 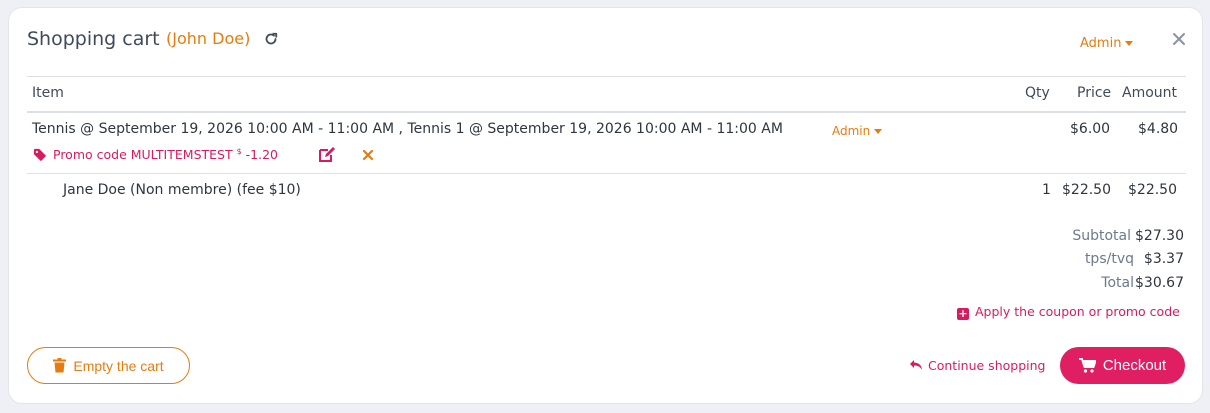 What do you see at coordinates (1163, 259) in the screenshot?
I see `tax-value: $3.37` at bounding box center [1163, 259].